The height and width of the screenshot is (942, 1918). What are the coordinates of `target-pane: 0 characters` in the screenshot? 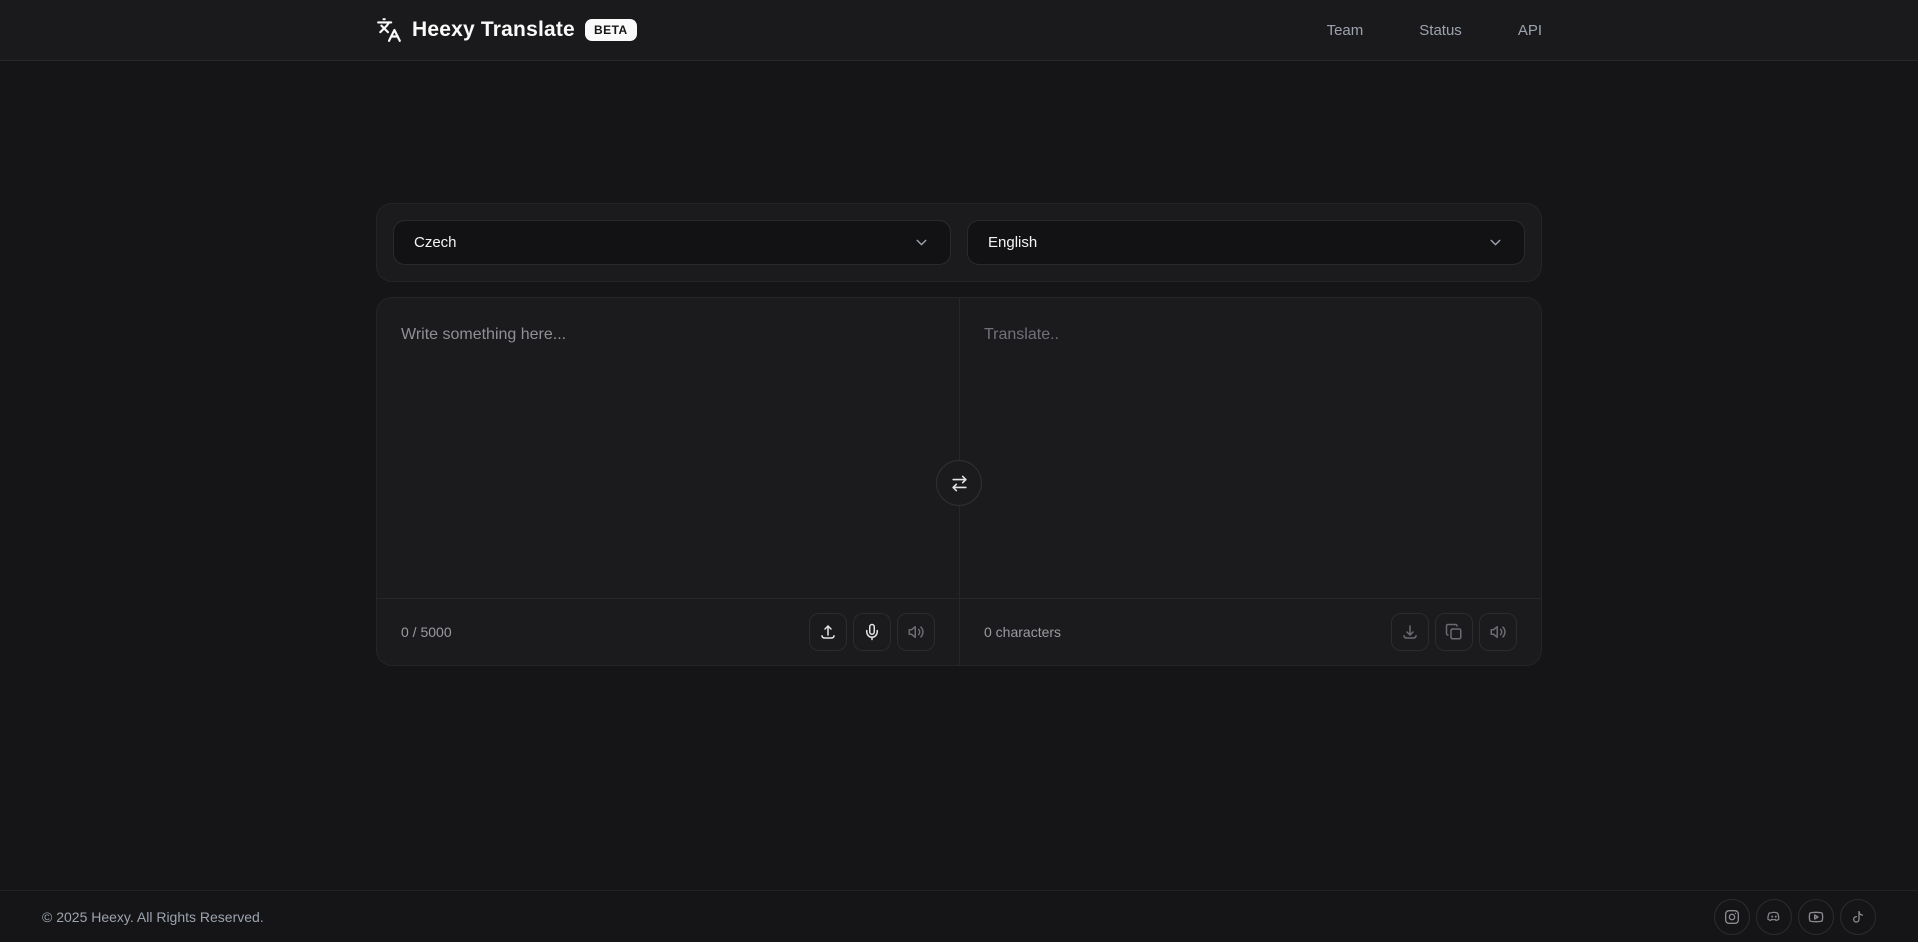 It's located at (1250, 481).